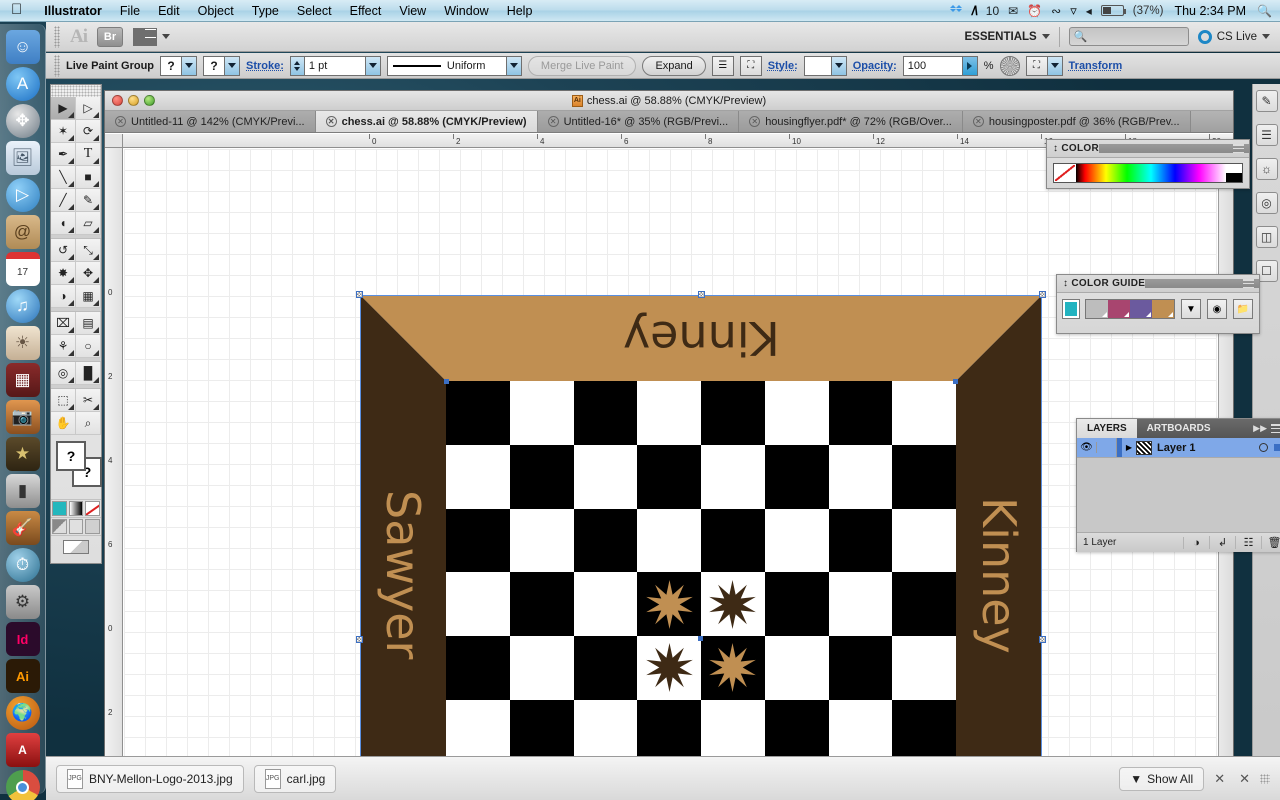 The height and width of the screenshot is (800, 1280). Describe the element at coordinates (955, 381) in the screenshot. I see `path-anchor-tr` at that location.